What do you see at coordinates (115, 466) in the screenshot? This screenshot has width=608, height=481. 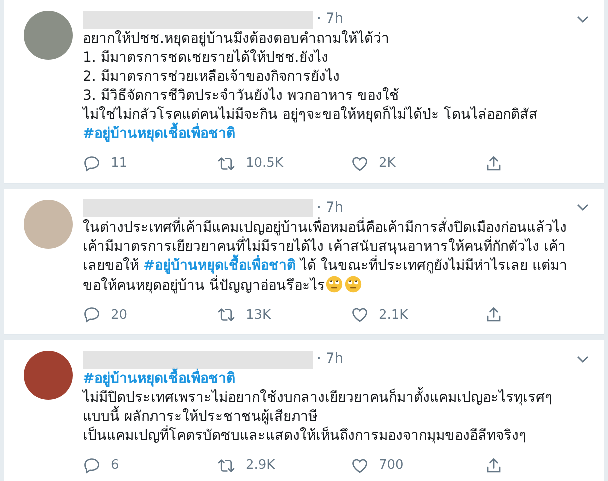 I see `reply-count: 6` at bounding box center [115, 466].